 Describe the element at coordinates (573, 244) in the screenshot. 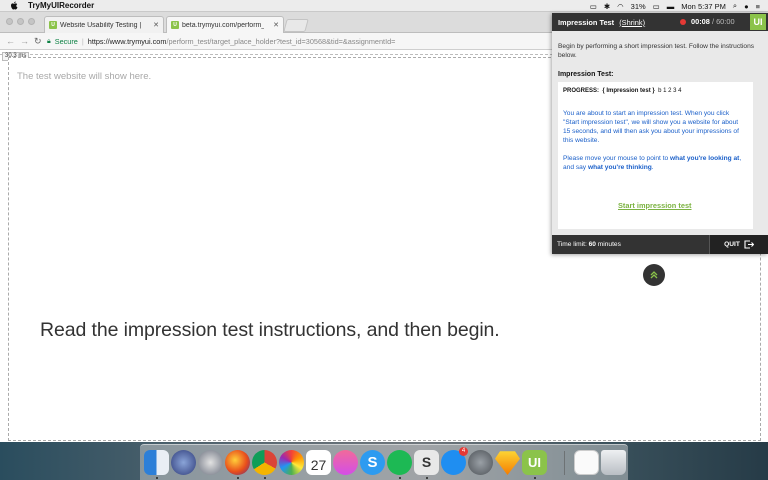

I see `time-limit-label: Time limit:` at that location.